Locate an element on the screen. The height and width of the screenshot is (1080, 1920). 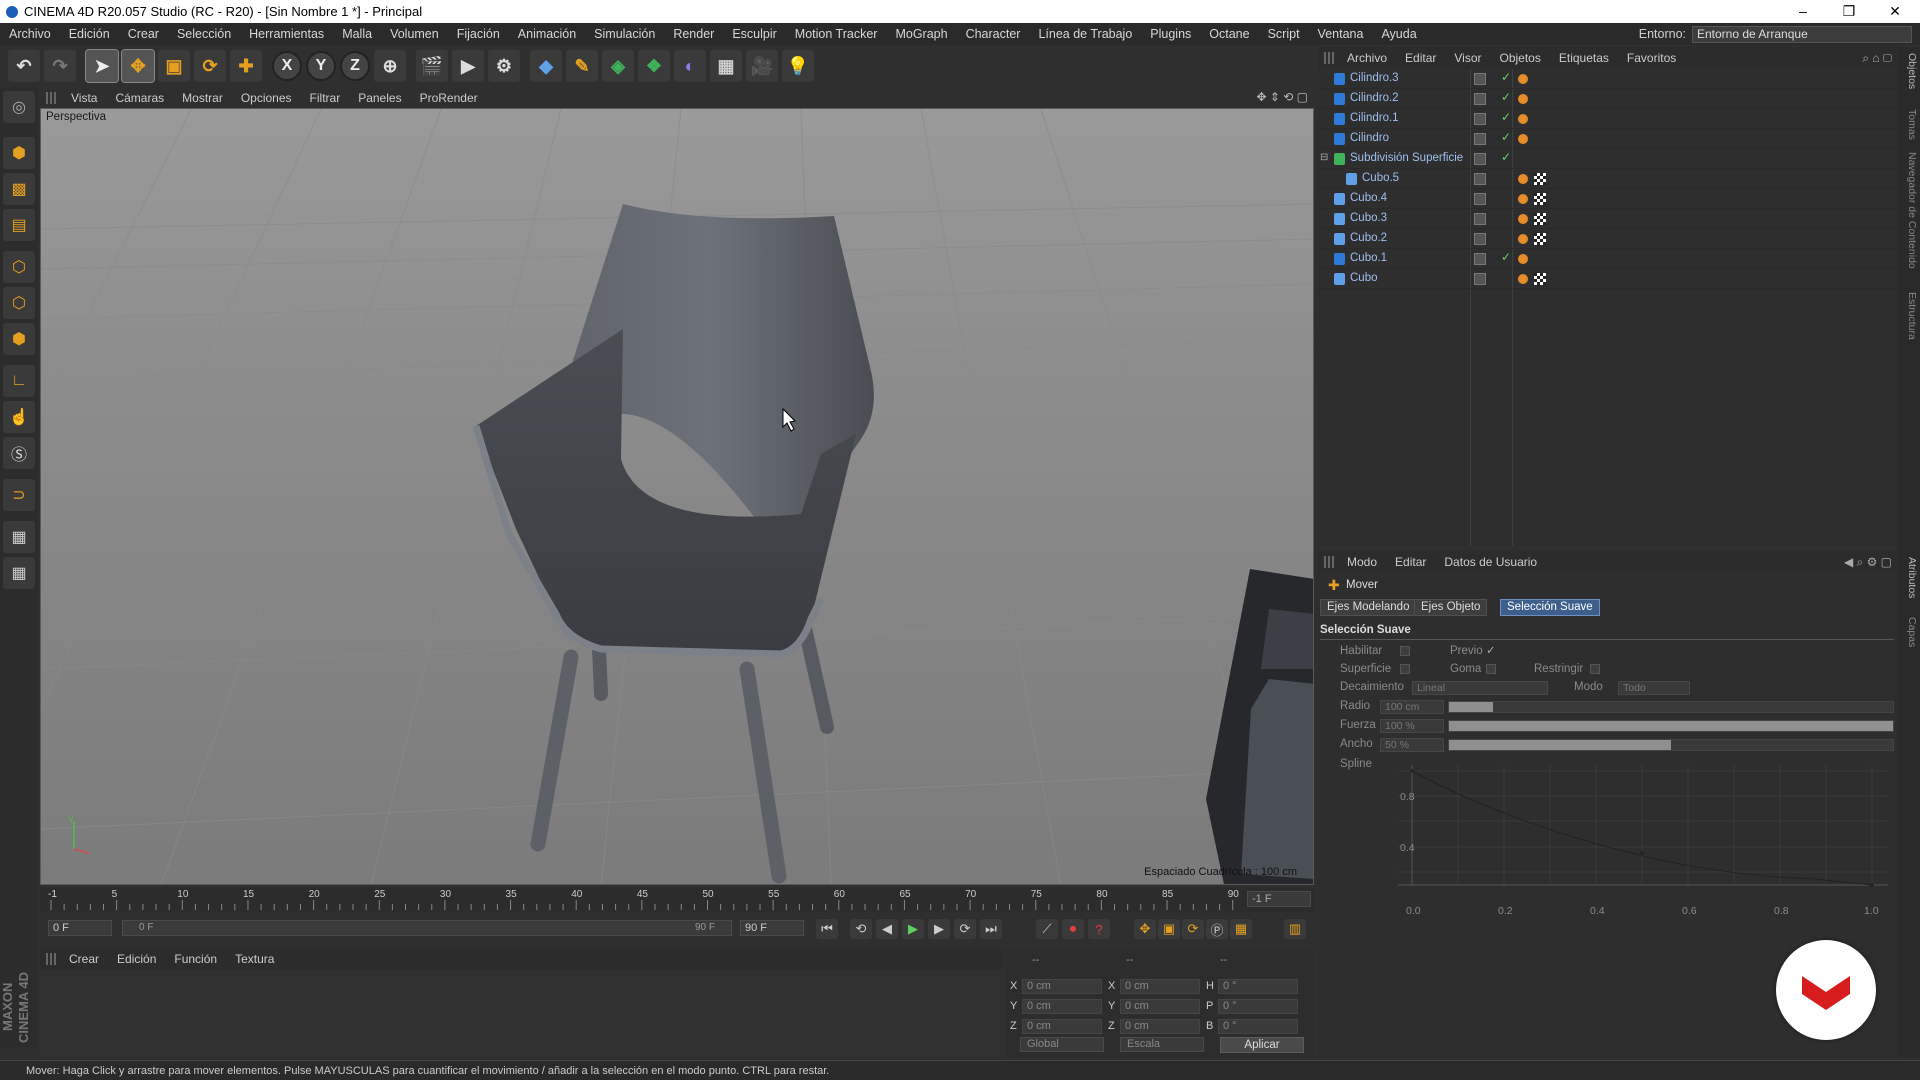
rotate-tool-icon: ⟳ is located at coordinates (210, 66).